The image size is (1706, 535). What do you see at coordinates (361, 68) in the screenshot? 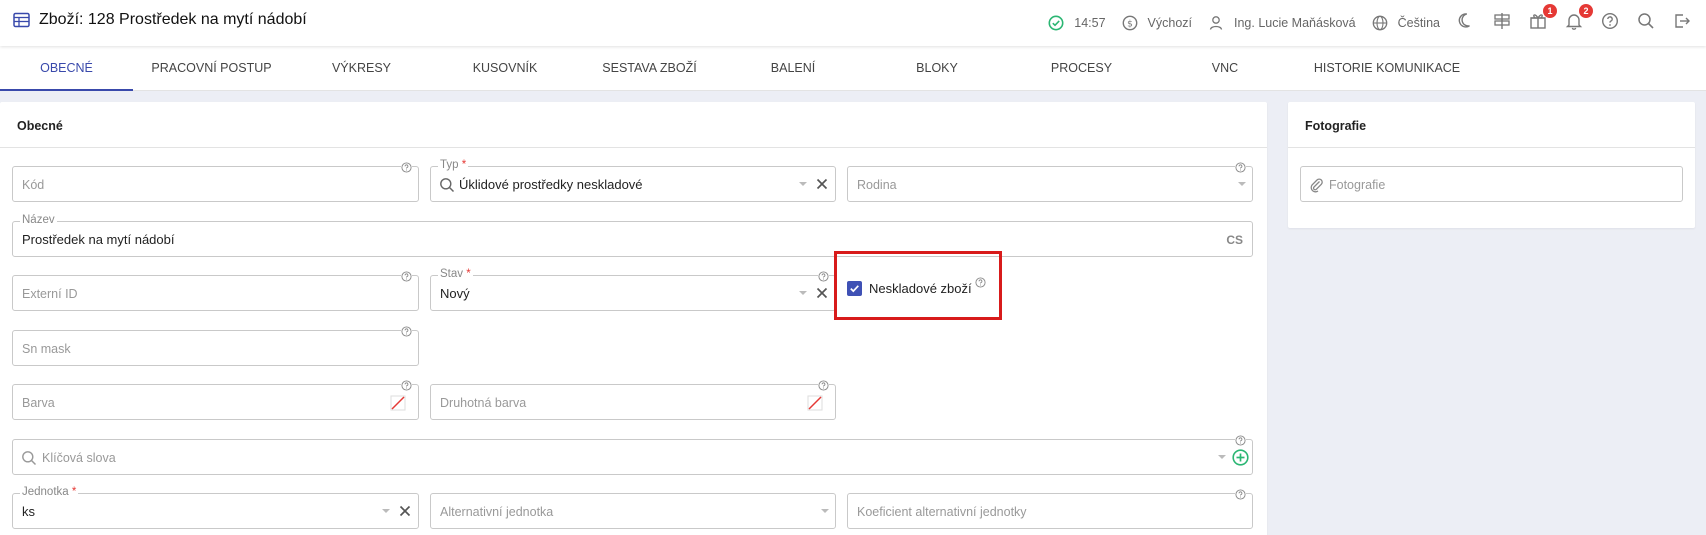
I see `tab-vykresy: VÝKRESY` at bounding box center [361, 68].